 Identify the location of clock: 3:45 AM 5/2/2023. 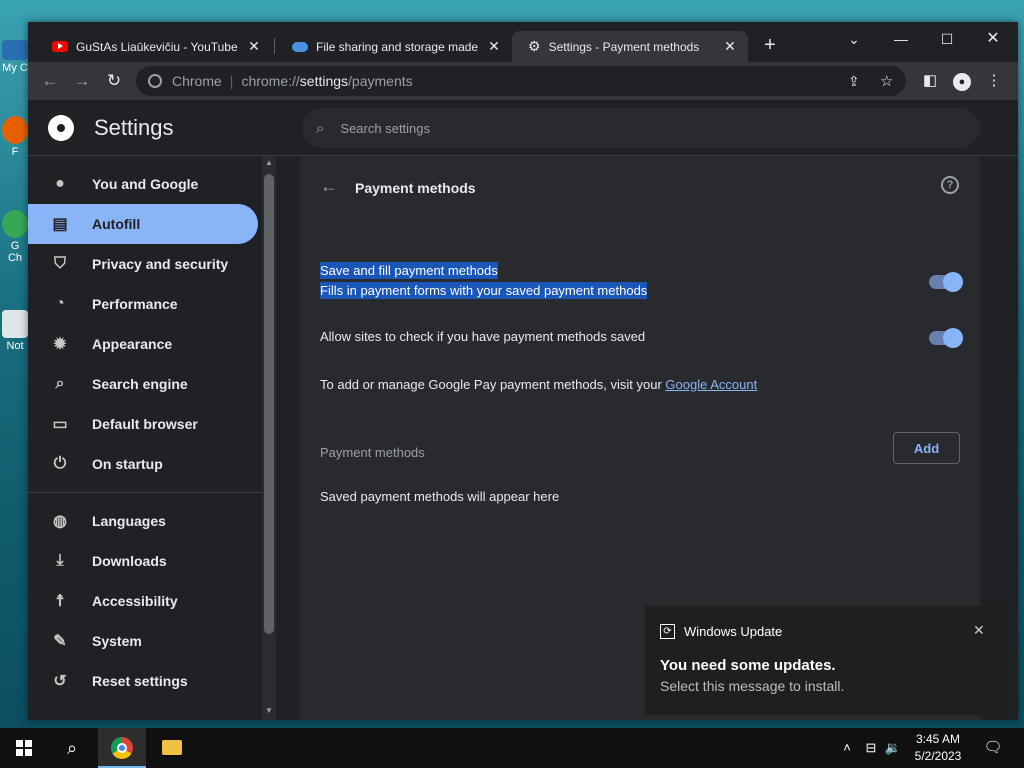
(938, 748).